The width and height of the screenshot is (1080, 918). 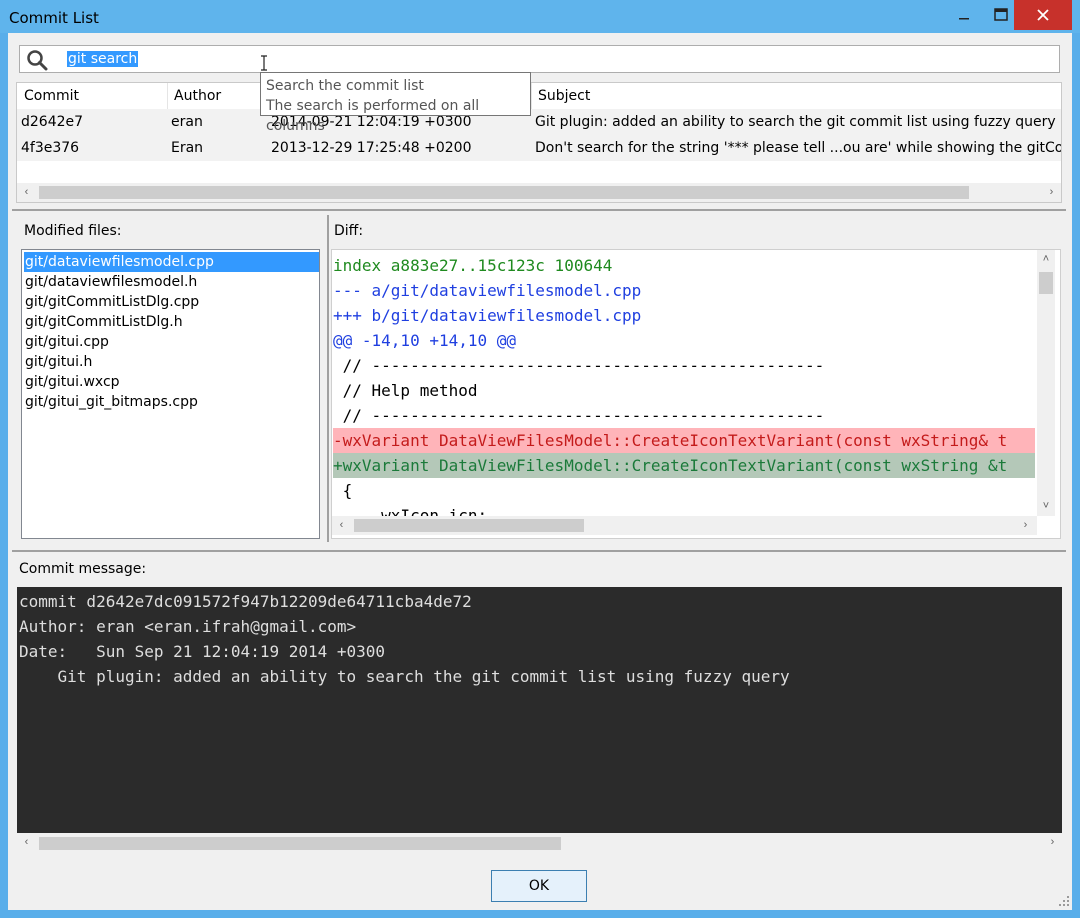 What do you see at coordinates (171, 382) in the screenshot?
I see `list-item: git/gitui.wxcp` at bounding box center [171, 382].